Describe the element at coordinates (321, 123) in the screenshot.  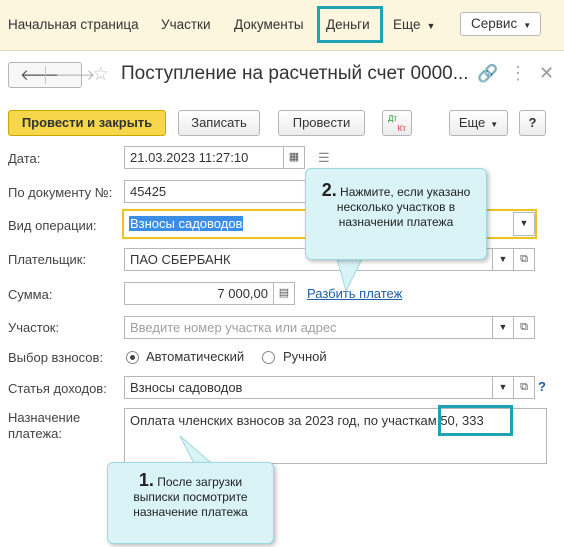
I see `post-button: Провести` at that location.